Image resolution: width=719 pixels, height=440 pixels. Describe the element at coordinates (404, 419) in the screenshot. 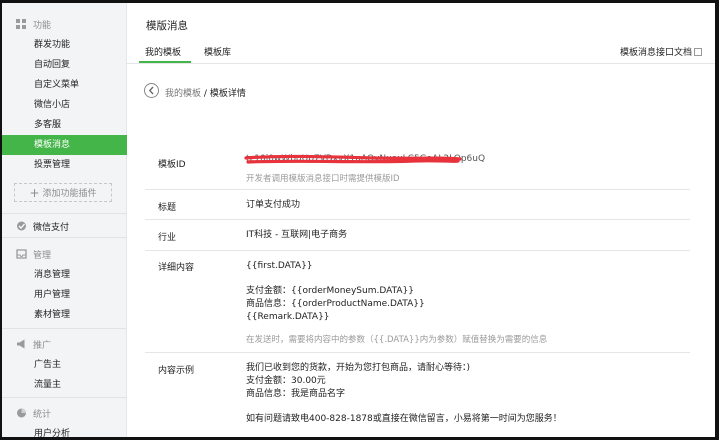

I see `example-line: 如有问题请致电400-828-1878或直接在微信留言，小易将第一时间为您服务！` at that location.